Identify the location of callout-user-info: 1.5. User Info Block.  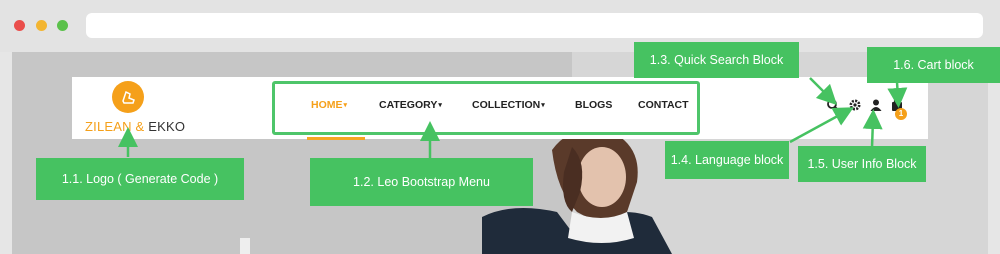
(862, 164).